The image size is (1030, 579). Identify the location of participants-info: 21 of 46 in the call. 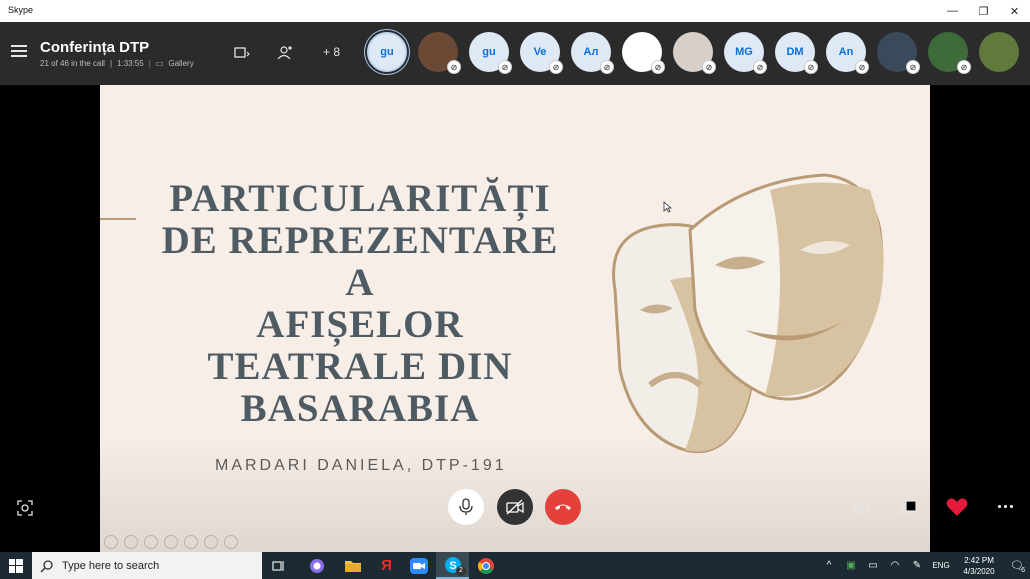
(72, 63).